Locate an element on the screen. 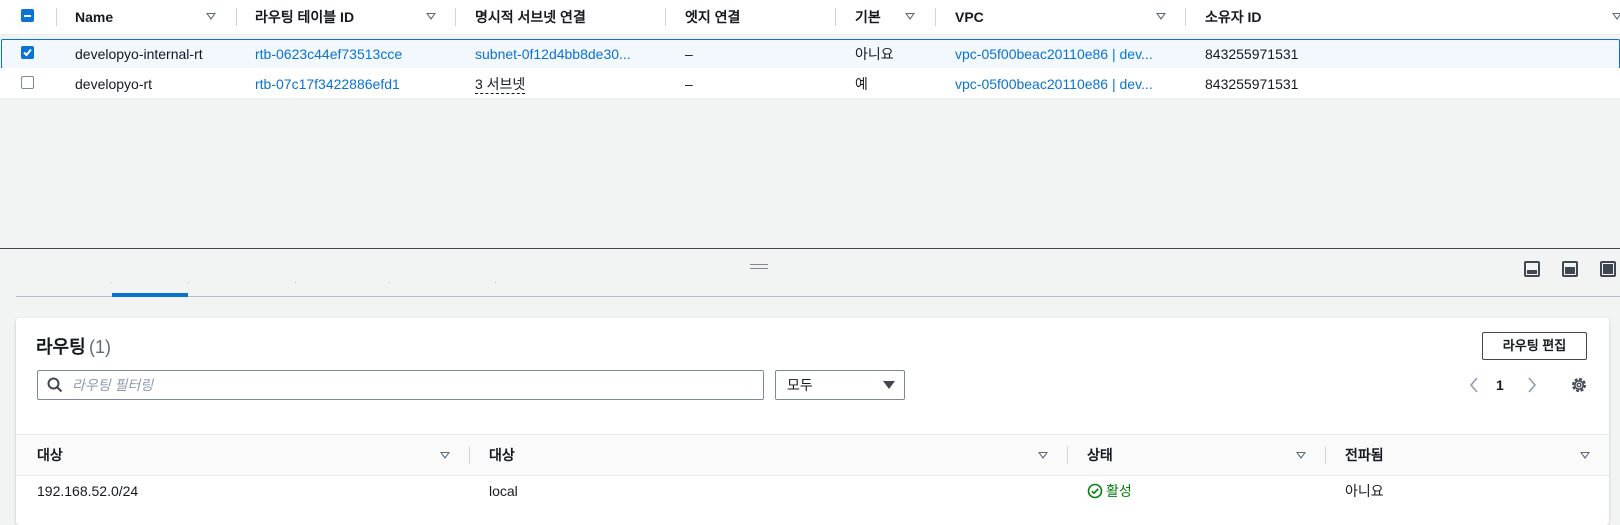 The height and width of the screenshot is (525, 1620). checkmark-icon is located at coordinates (27, 52).